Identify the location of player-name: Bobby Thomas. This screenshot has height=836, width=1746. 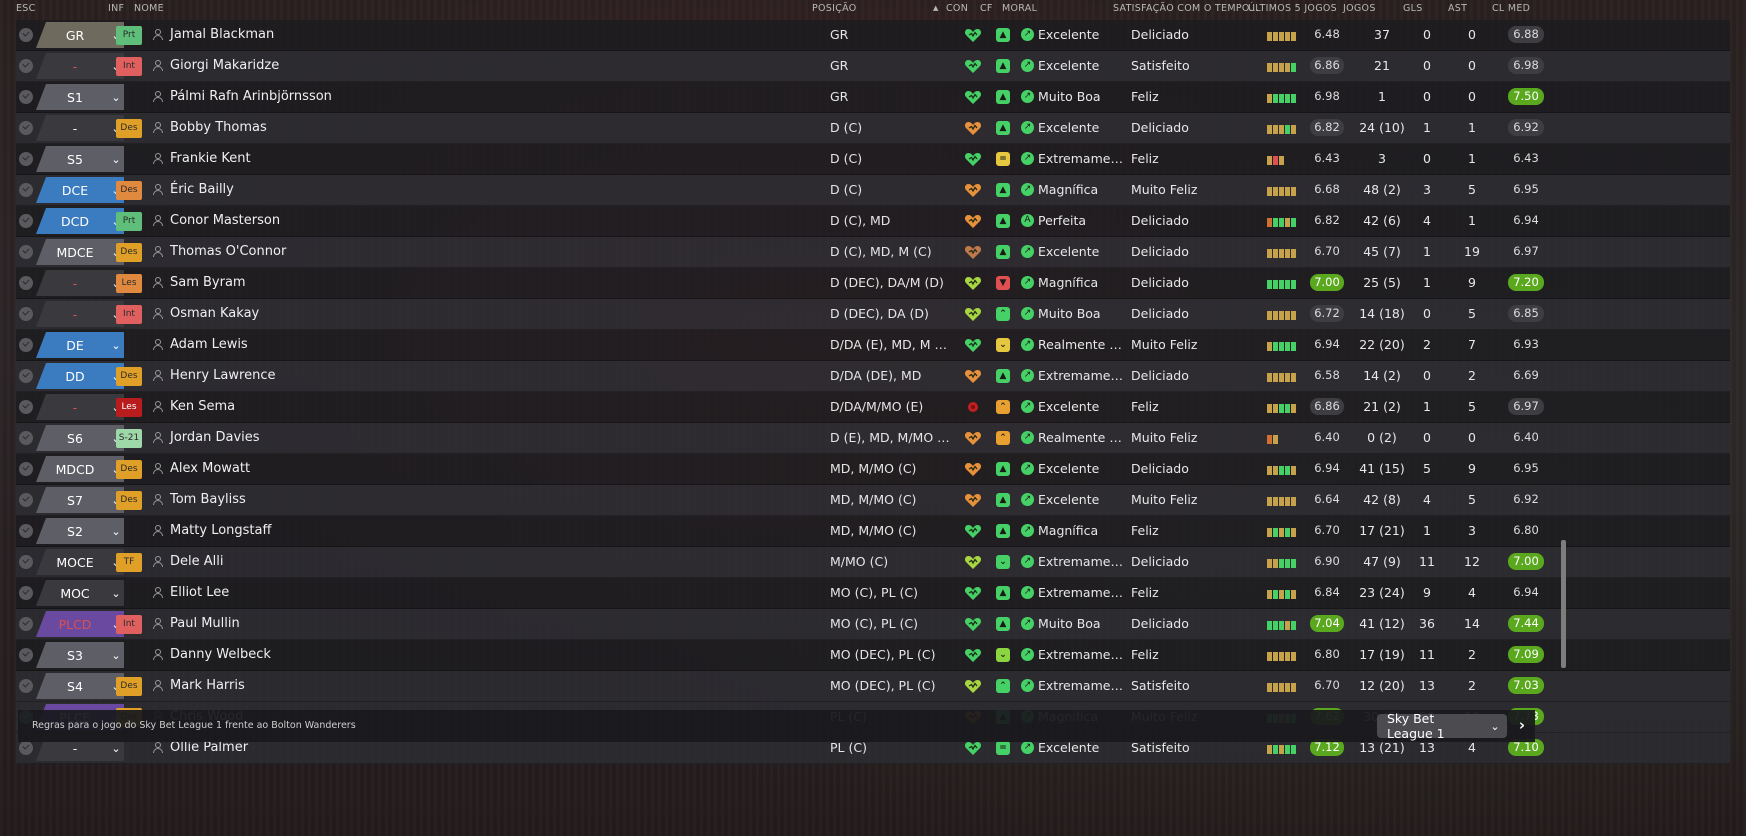
(218, 127).